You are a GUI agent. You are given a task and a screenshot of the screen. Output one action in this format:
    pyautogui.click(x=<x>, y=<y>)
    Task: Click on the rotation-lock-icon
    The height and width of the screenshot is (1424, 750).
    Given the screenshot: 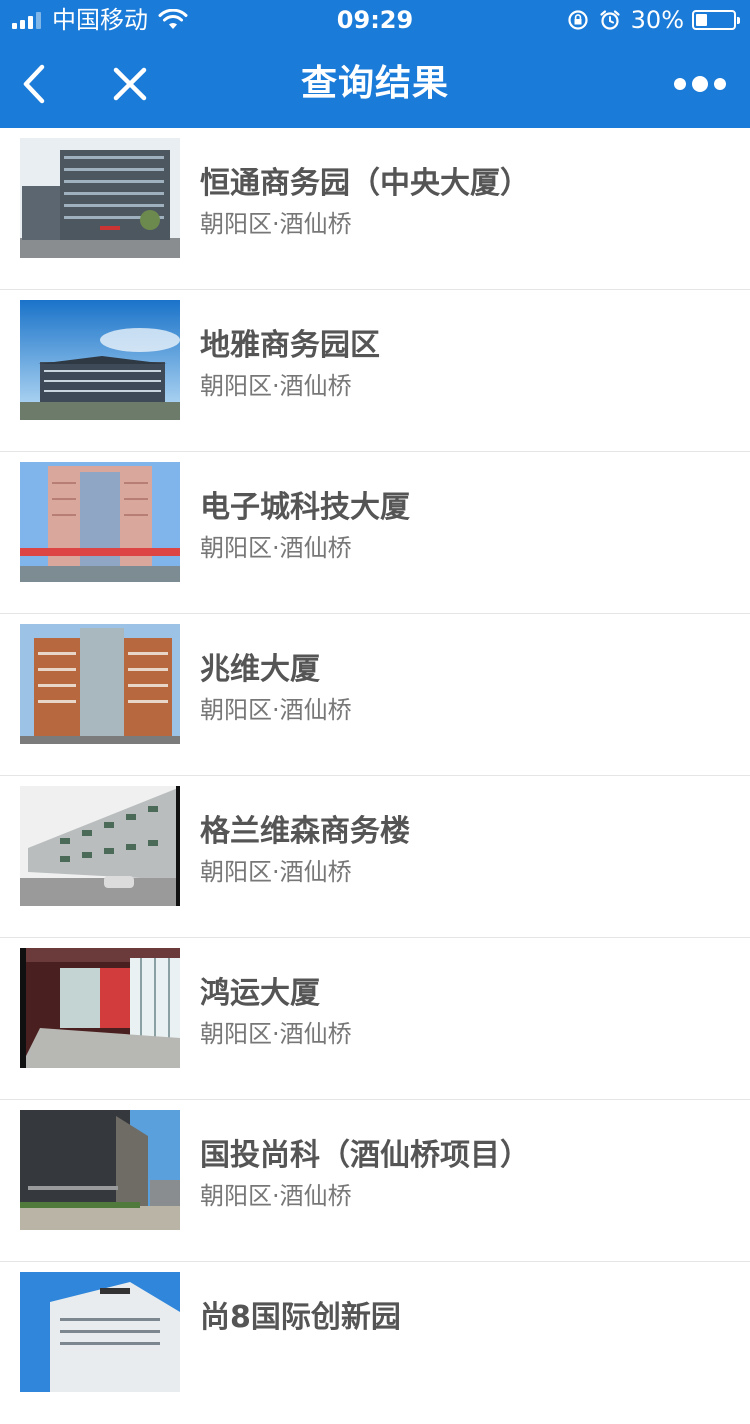 What is the action you would take?
    pyautogui.click(x=578, y=20)
    